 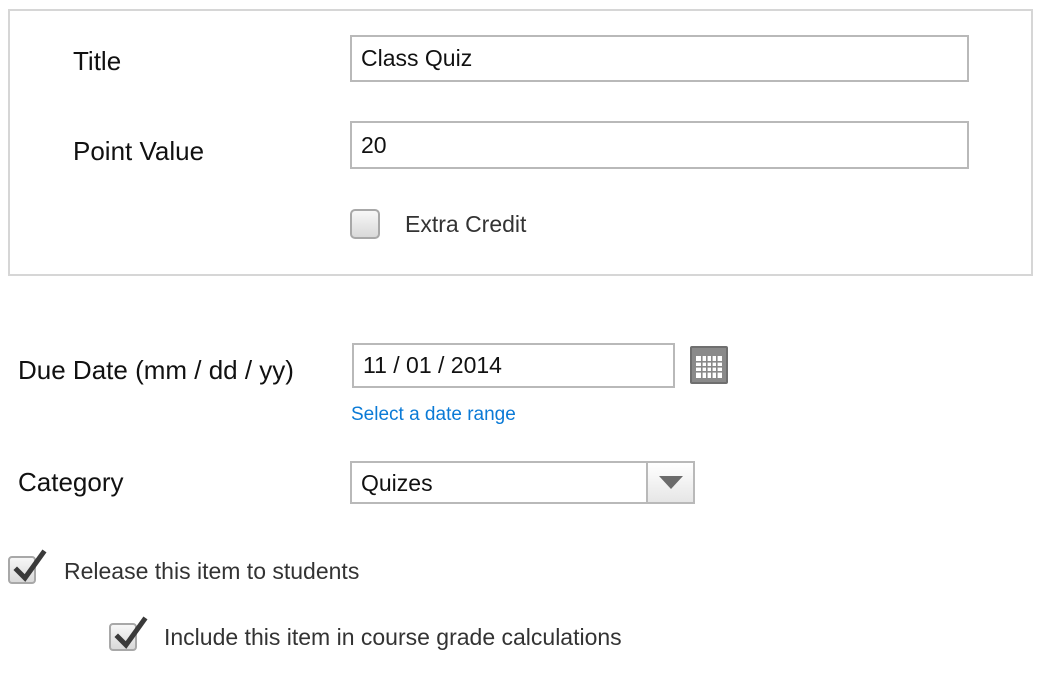 What do you see at coordinates (71, 482) in the screenshot?
I see `category-label: Category` at bounding box center [71, 482].